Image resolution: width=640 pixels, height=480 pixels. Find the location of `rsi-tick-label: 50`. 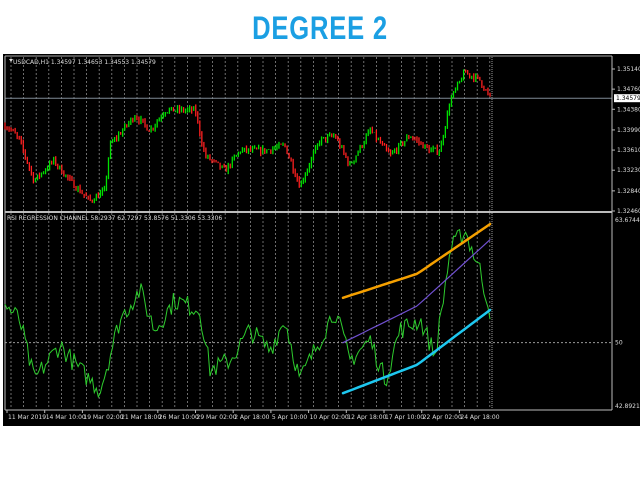

rsi-tick-label: 50 is located at coordinates (619, 343).